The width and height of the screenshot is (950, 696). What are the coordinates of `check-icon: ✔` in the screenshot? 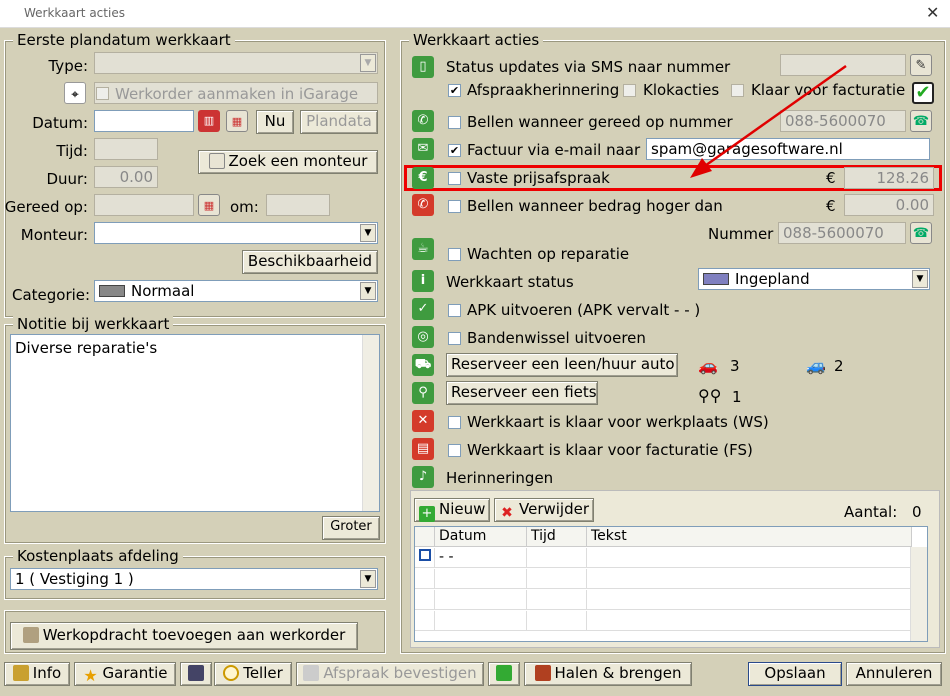 It's located at (923, 93).